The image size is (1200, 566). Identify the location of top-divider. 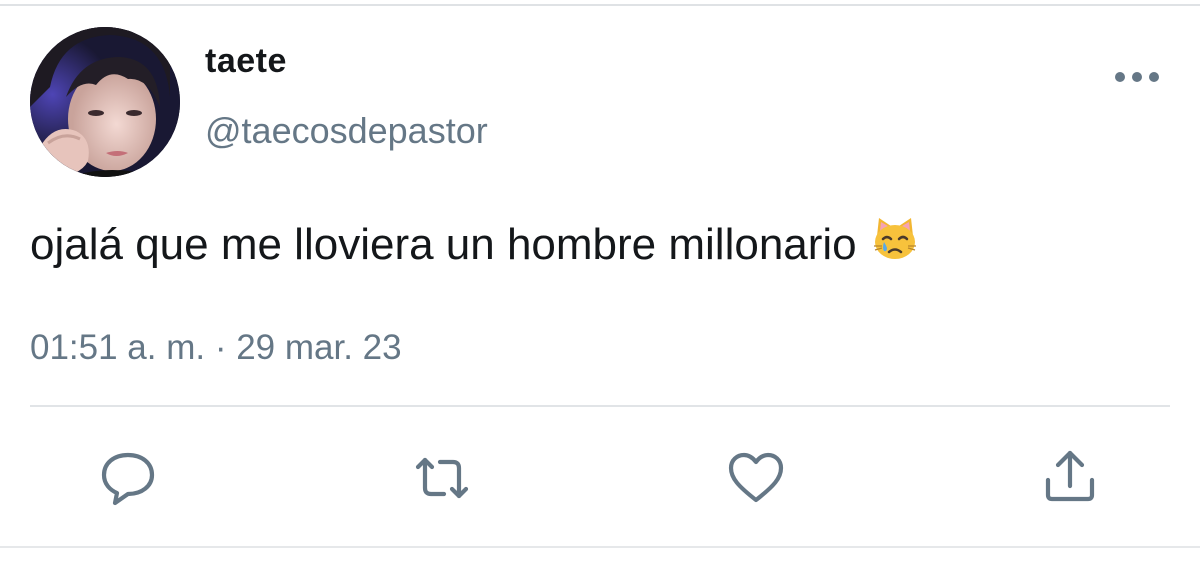
(600, 5).